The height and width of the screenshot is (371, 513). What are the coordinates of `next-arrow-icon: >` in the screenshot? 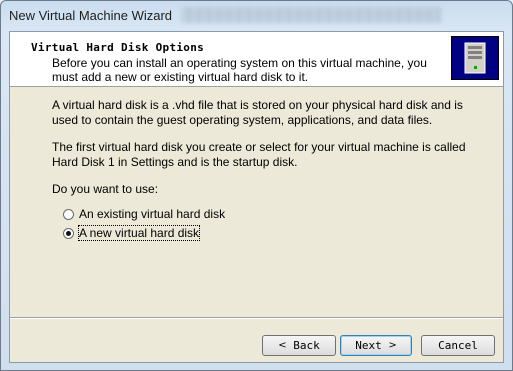 It's located at (392, 345).